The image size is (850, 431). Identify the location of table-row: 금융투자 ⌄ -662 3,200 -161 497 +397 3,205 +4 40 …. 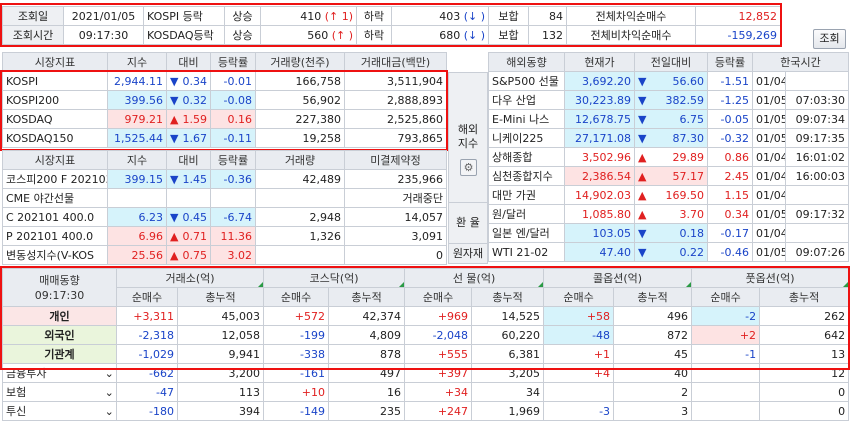
(426, 373).